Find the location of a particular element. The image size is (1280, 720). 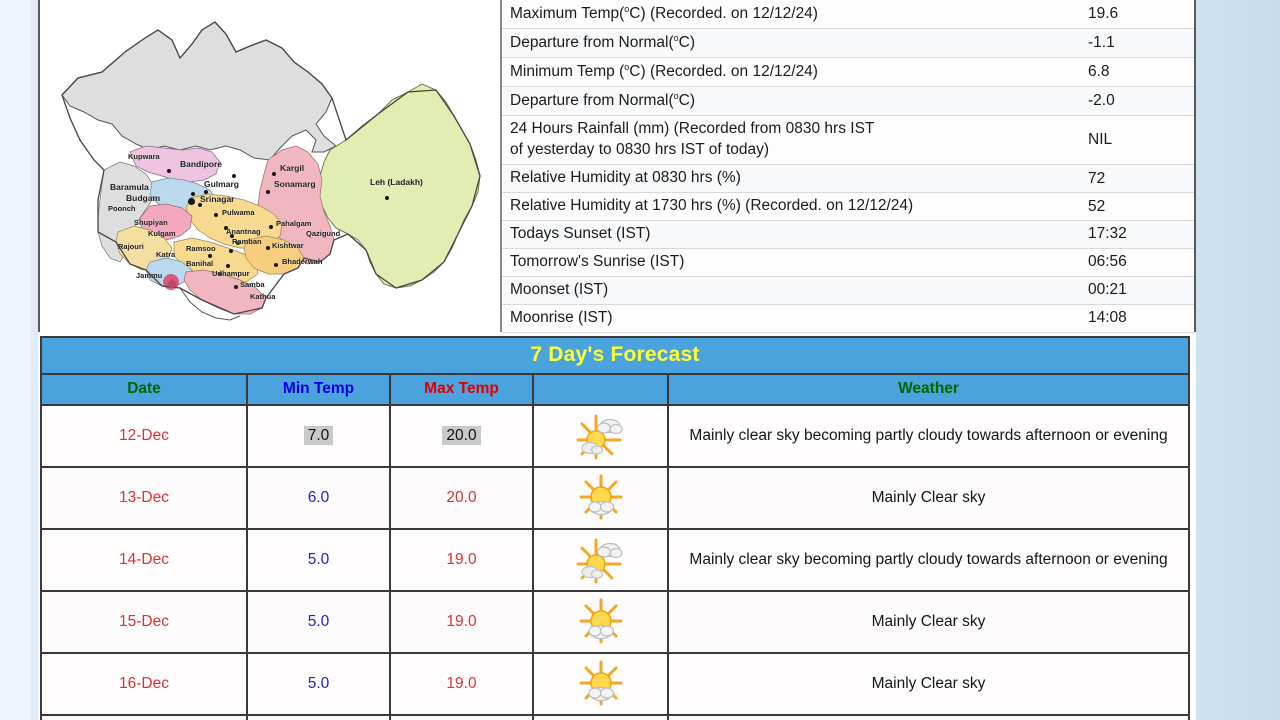

map-dot-sonamarg is located at coordinates (268, 192).